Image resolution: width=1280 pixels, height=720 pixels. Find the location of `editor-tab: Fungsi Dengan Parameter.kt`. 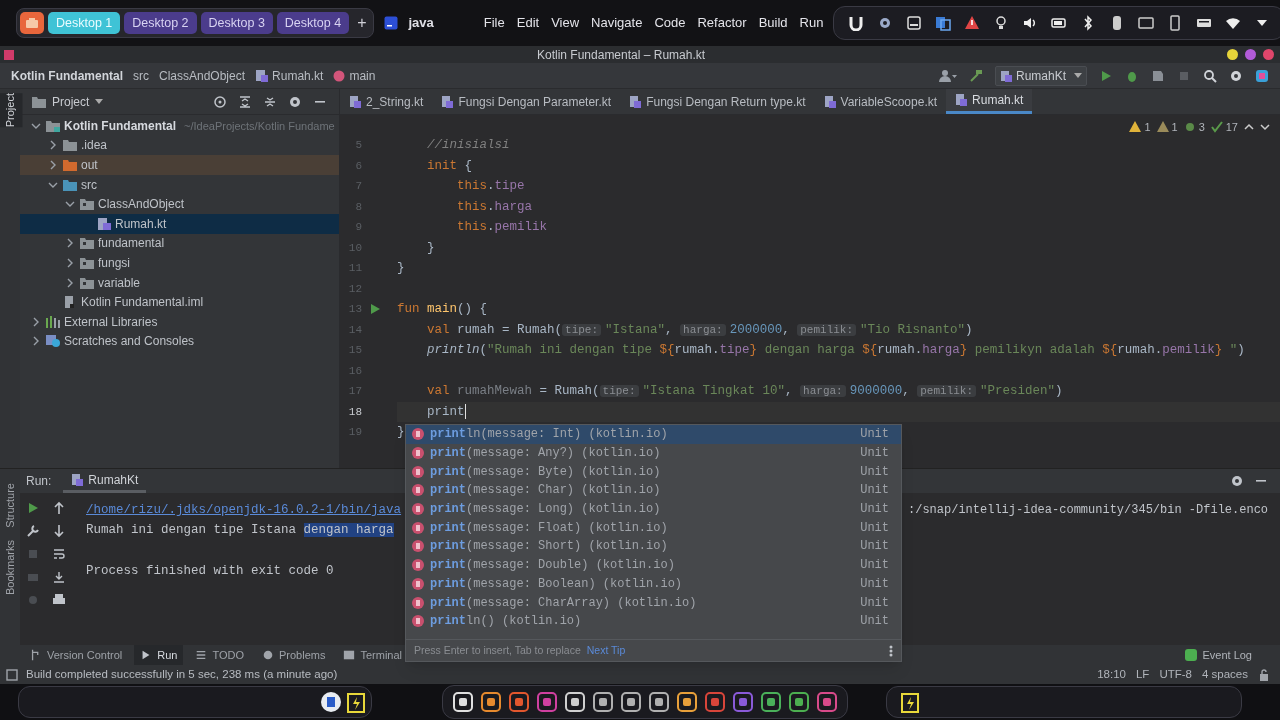

editor-tab: Fungsi Dengan Parameter.kt is located at coordinates (526, 101).